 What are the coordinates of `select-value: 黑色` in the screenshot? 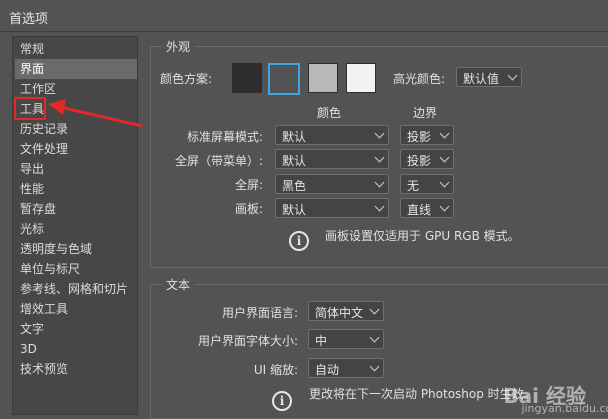 It's located at (294, 186).